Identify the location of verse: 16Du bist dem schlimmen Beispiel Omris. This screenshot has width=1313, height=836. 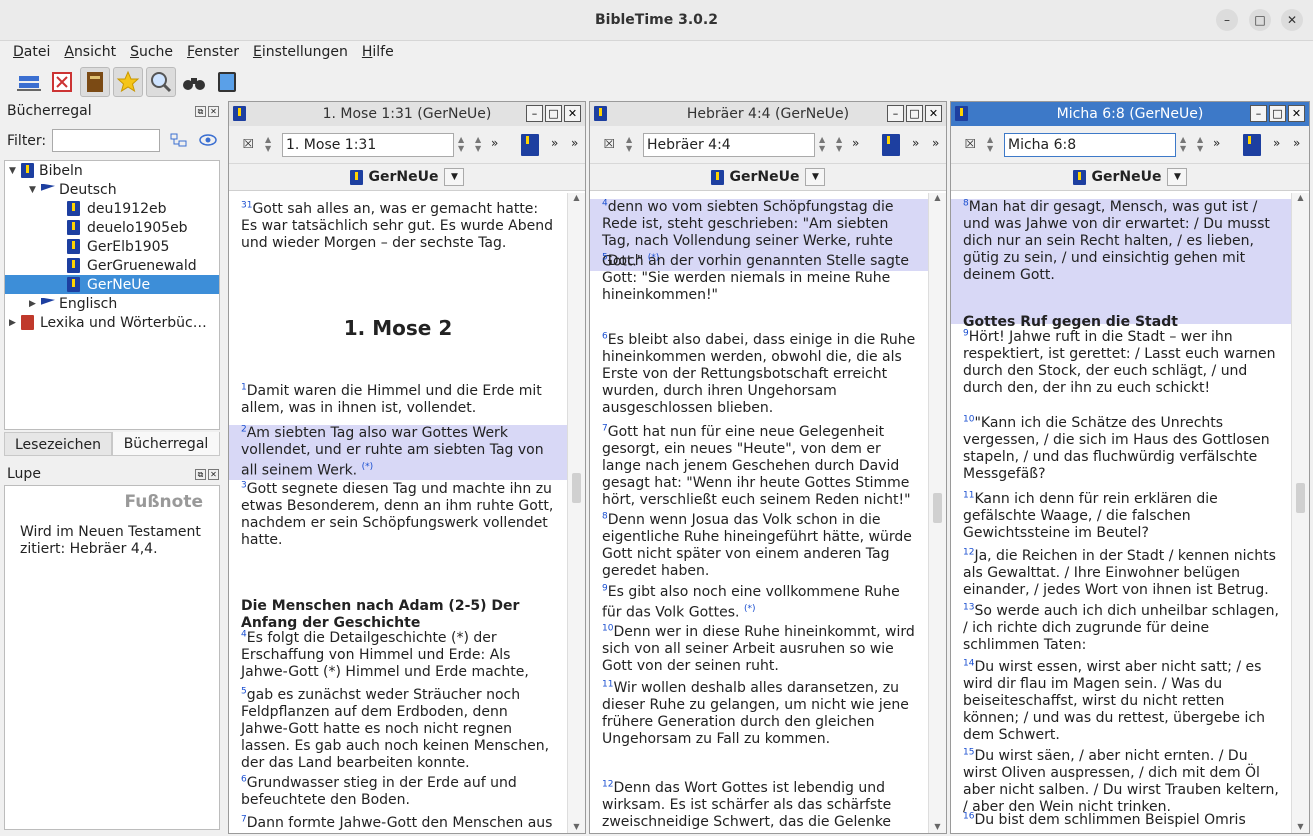
(1121, 820).